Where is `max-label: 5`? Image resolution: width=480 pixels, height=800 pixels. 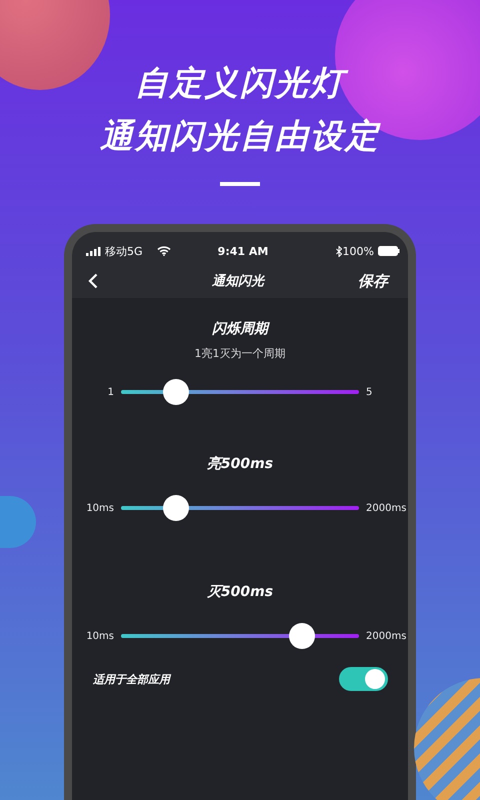
max-label: 5 is located at coordinates (369, 392).